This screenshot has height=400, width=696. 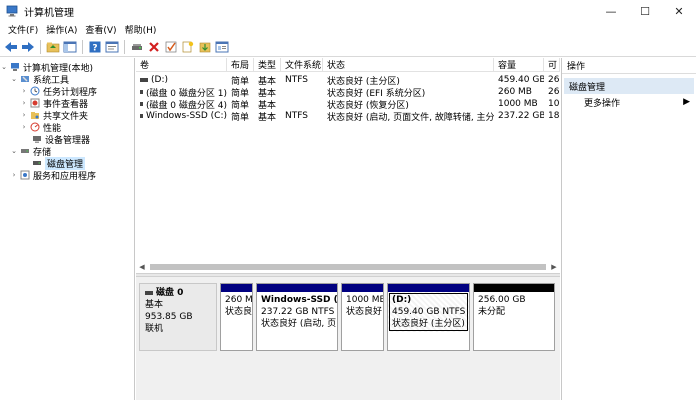 What do you see at coordinates (141, 29) in the screenshot?
I see `menu-help: 帮助(H)` at bounding box center [141, 29].